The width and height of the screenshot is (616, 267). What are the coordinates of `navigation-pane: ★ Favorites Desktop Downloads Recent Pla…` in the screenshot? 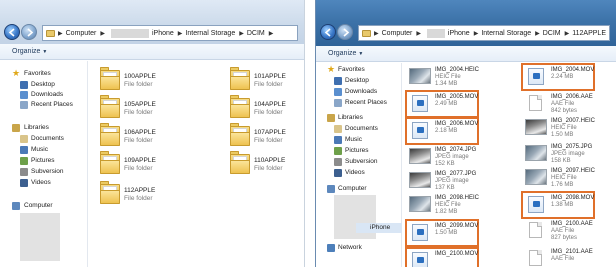 It's located at (359, 165).